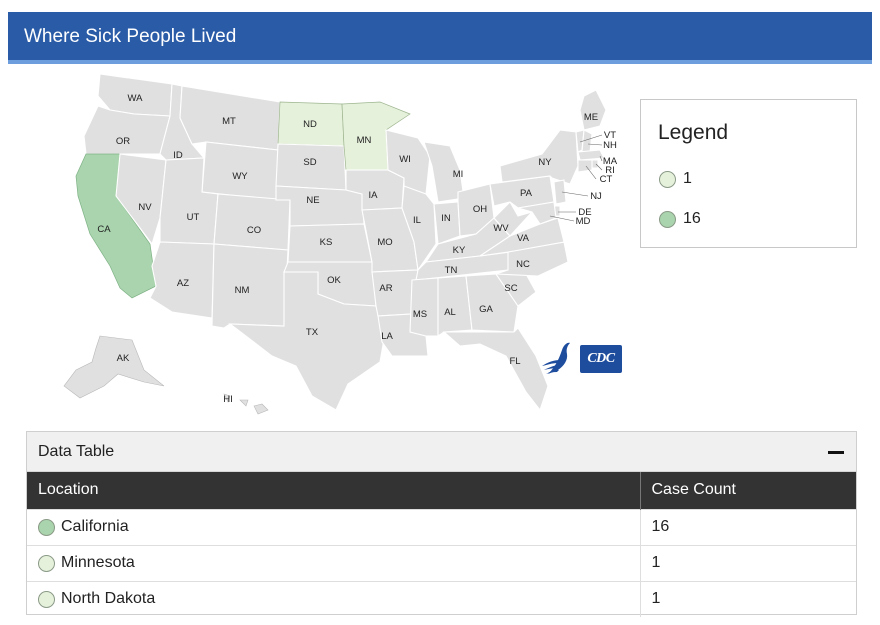 Image resolution: width=880 pixels, height=625 pixels. I want to click on column-header-location: Location, so click(333, 490).